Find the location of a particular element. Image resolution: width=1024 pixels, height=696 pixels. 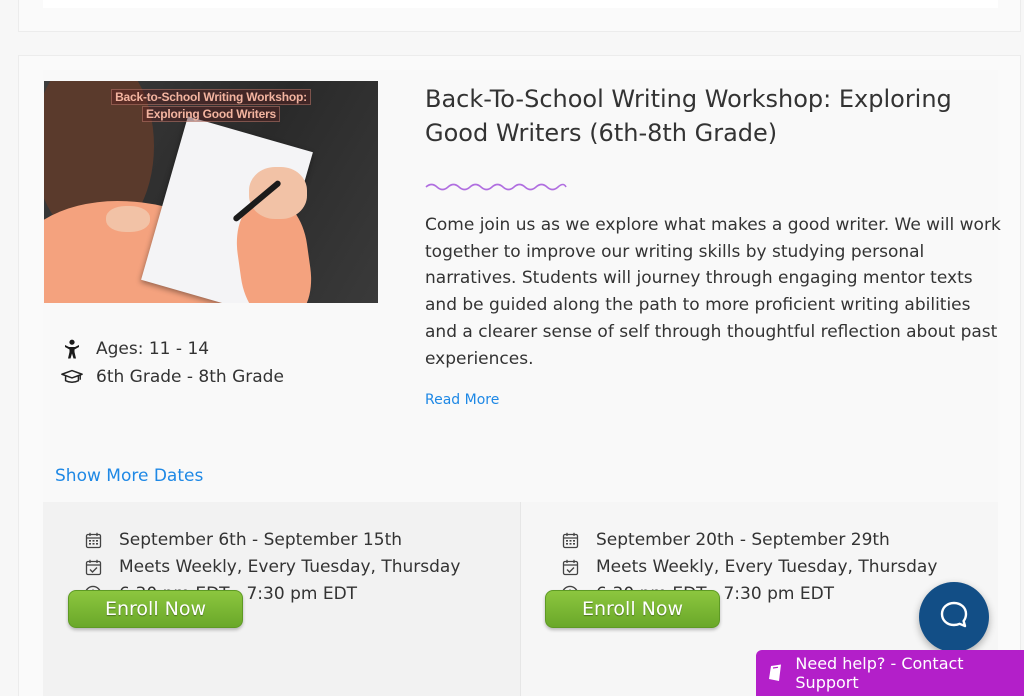

session-dates-text: September 20th - September 29th is located at coordinates (743, 540).